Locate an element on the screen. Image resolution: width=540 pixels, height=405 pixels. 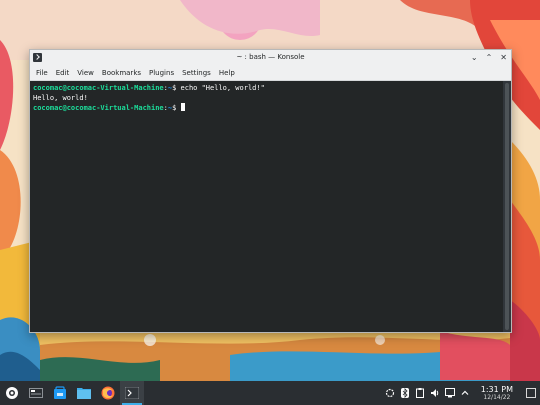
konsole-app-icon is located at coordinates (37, 57).